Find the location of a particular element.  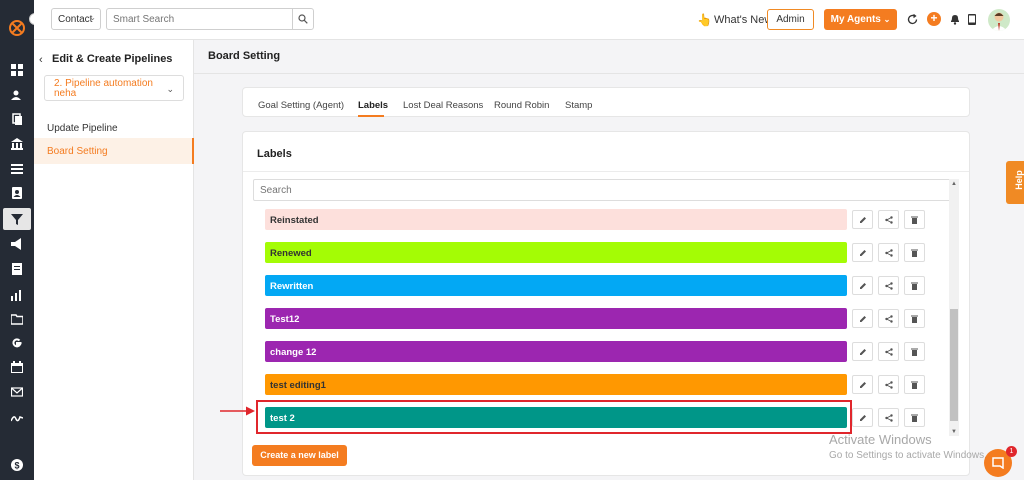

label-row: Test12 is located at coordinates (556, 318).